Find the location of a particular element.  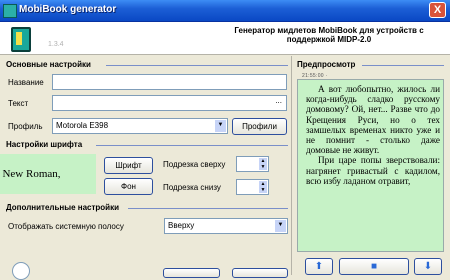

square-icon: ■ is located at coordinates (374, 266).